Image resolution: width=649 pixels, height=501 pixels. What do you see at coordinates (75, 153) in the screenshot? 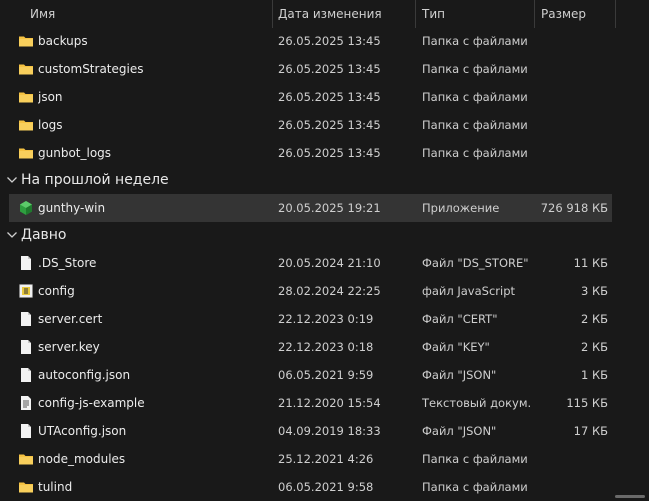
I see `file-name: gunbot_logs` at bounding box center [75, 153].